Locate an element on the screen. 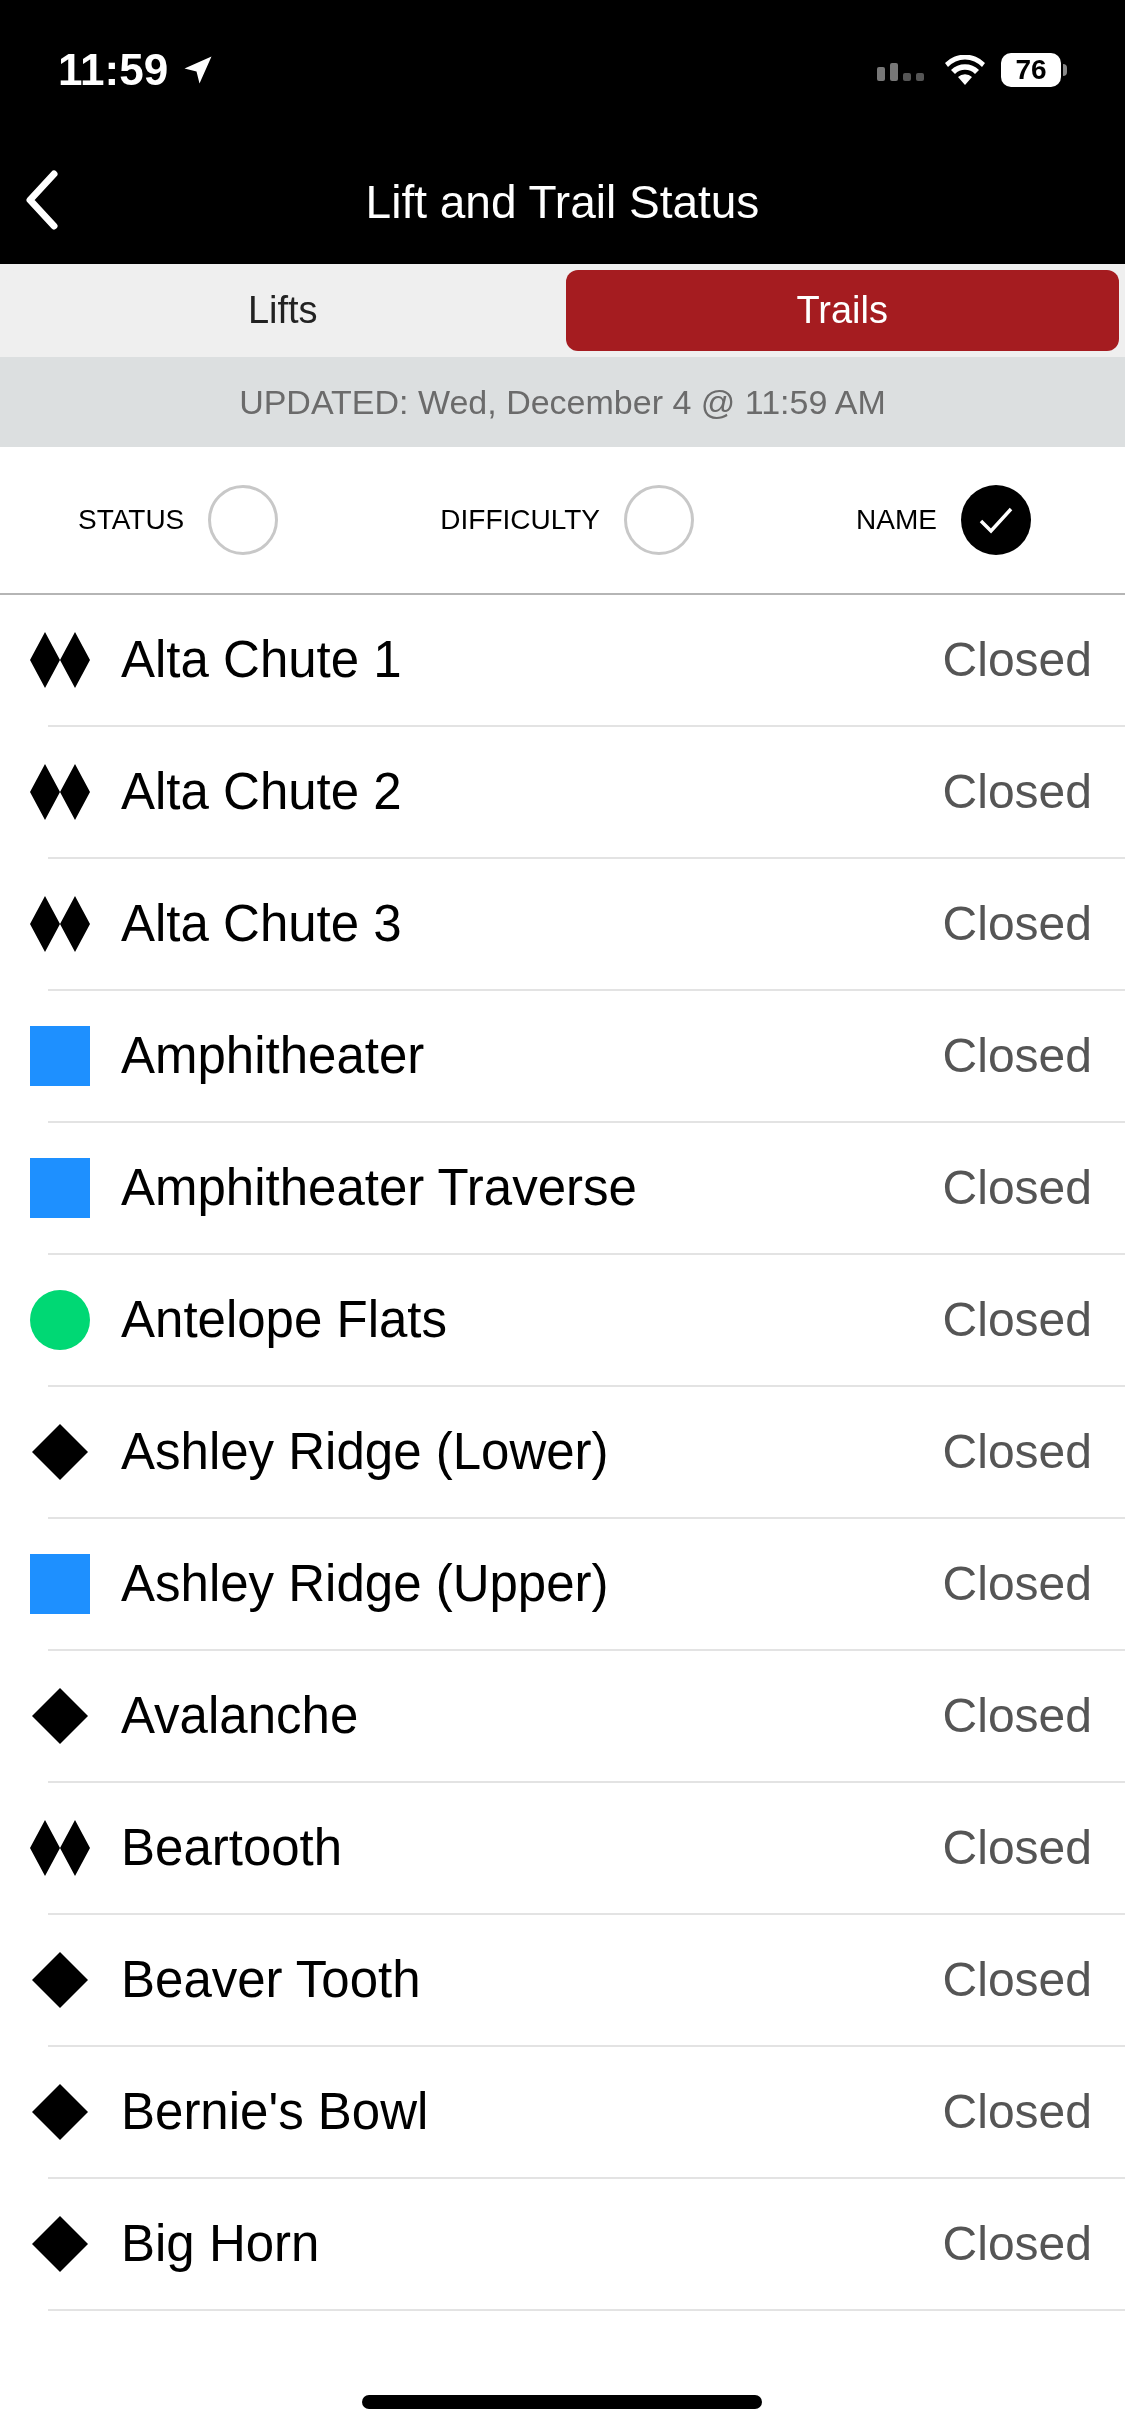 The height and width of the screenshot is (2436, 1125). tab: Trails is located at coordinates (842, 310).